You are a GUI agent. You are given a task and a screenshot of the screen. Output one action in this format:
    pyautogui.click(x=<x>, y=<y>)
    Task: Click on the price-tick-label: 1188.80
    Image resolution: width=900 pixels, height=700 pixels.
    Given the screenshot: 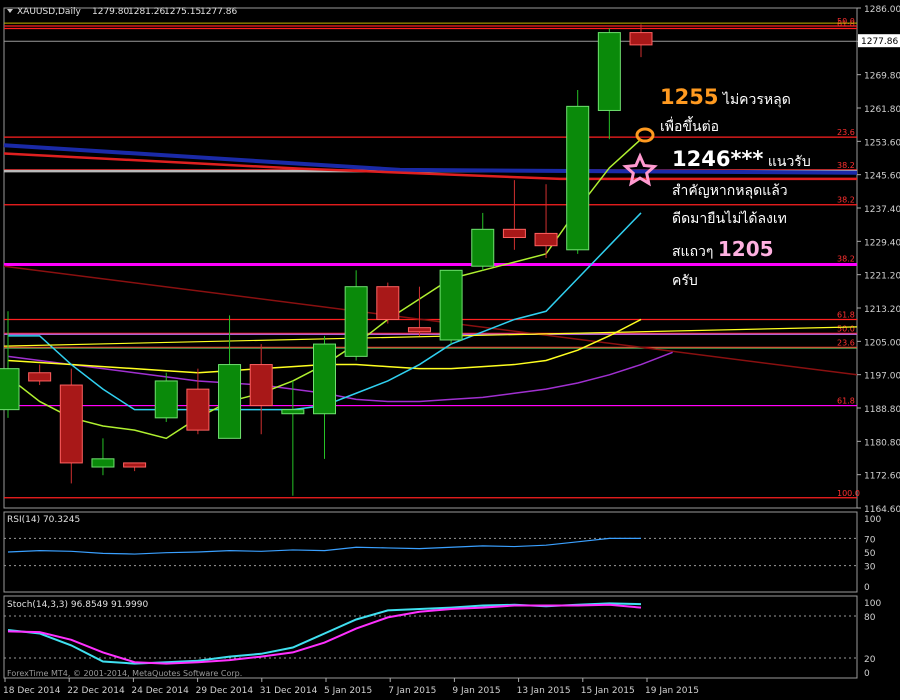 What is the action you would take?
    pyautogui.click(x=882, y=410)
    